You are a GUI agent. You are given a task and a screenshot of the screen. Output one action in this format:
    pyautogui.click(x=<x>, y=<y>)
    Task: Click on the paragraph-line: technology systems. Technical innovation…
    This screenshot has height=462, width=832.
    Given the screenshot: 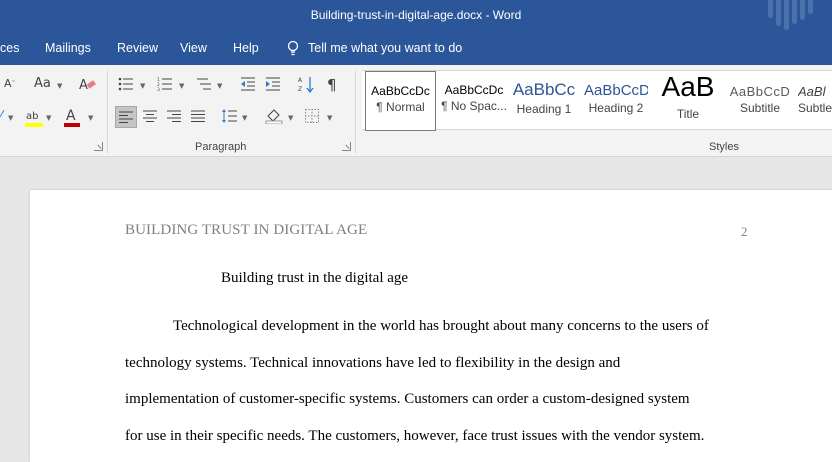 What is the action you would take?
    pyautogui.click(x=373, y=363)
    